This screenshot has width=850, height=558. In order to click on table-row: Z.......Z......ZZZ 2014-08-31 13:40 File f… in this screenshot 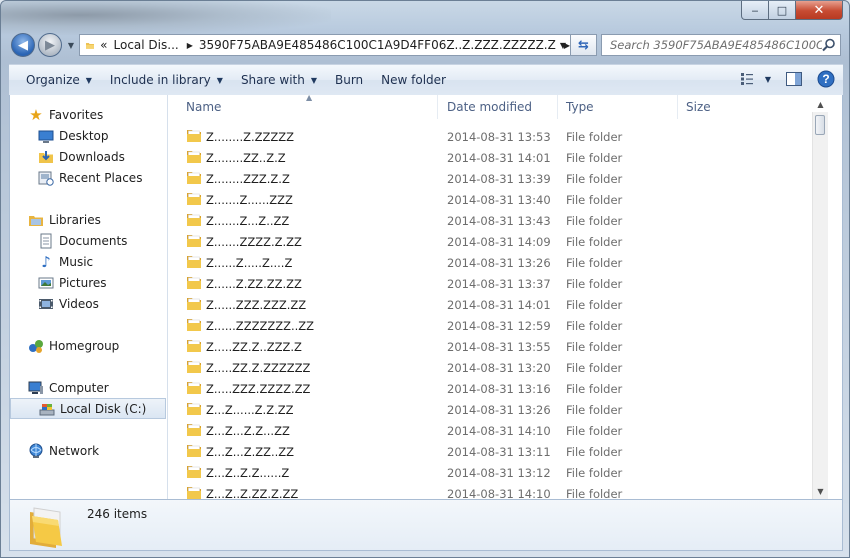, I will do `click(498, 199)`.